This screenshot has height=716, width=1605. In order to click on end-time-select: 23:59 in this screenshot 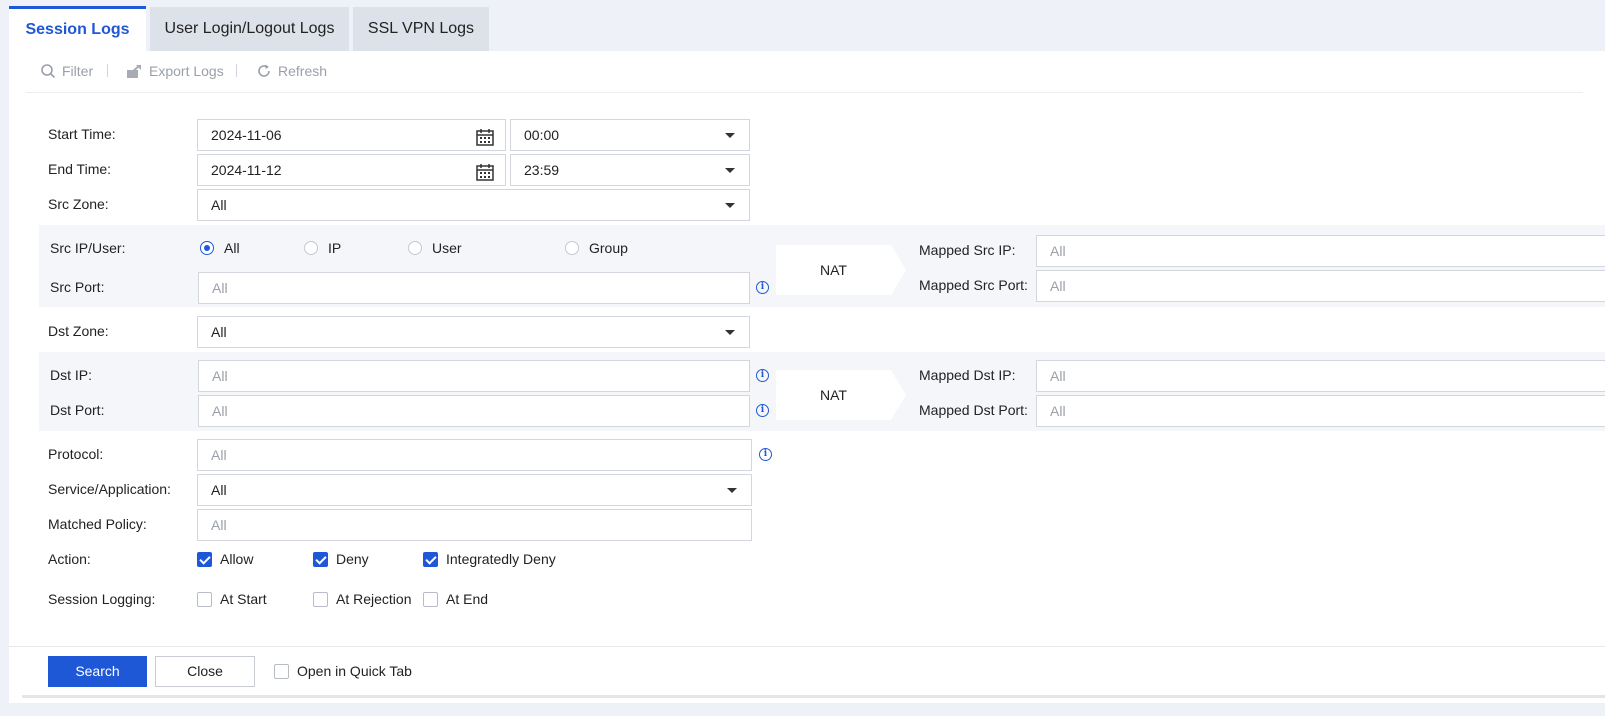, I will do `click(630, 170)`.